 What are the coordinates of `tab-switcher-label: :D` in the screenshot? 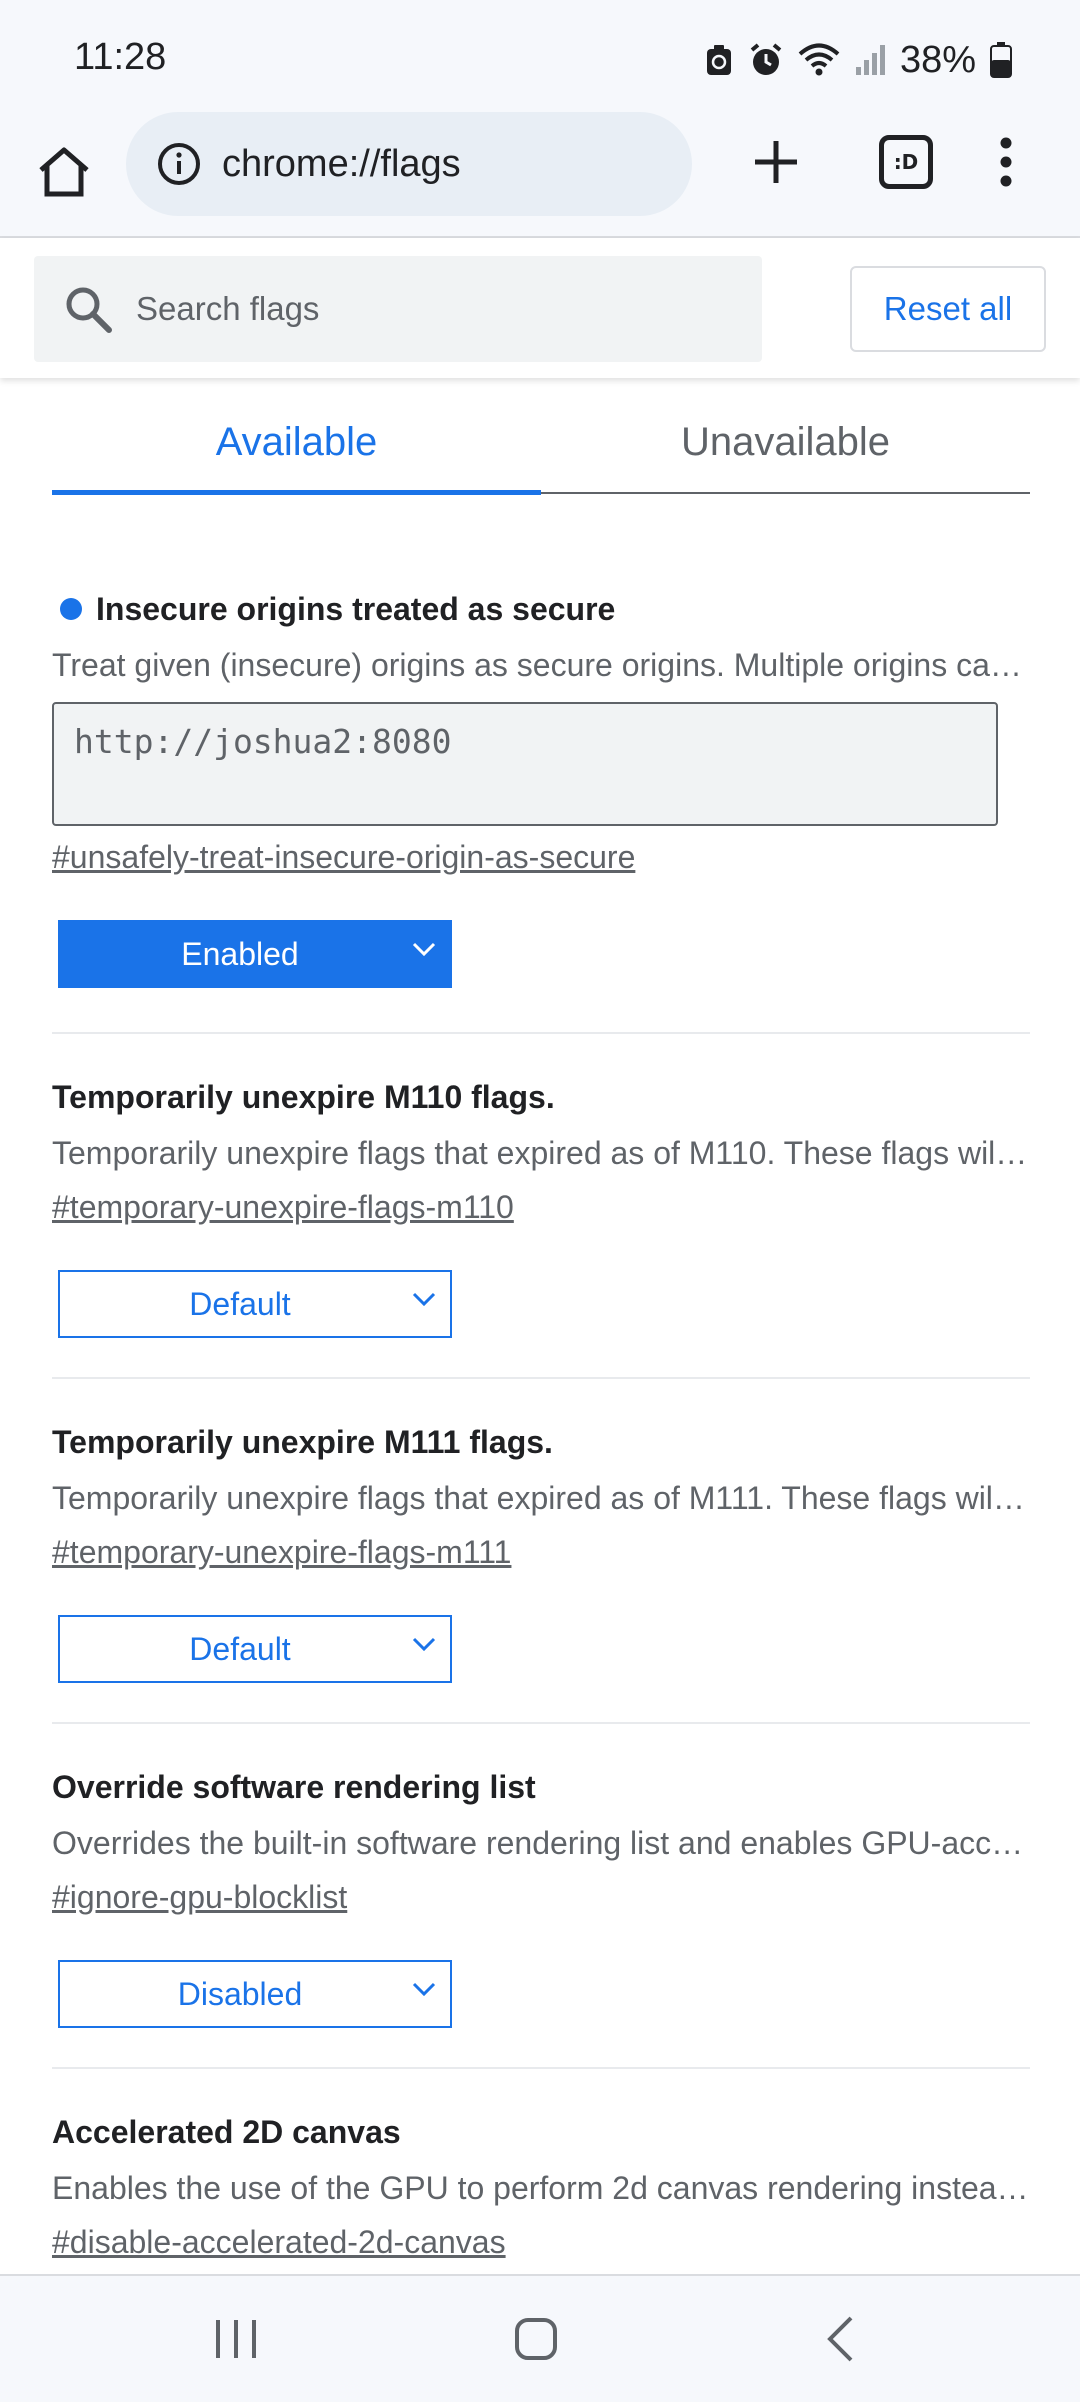 It's located at (906, 162).